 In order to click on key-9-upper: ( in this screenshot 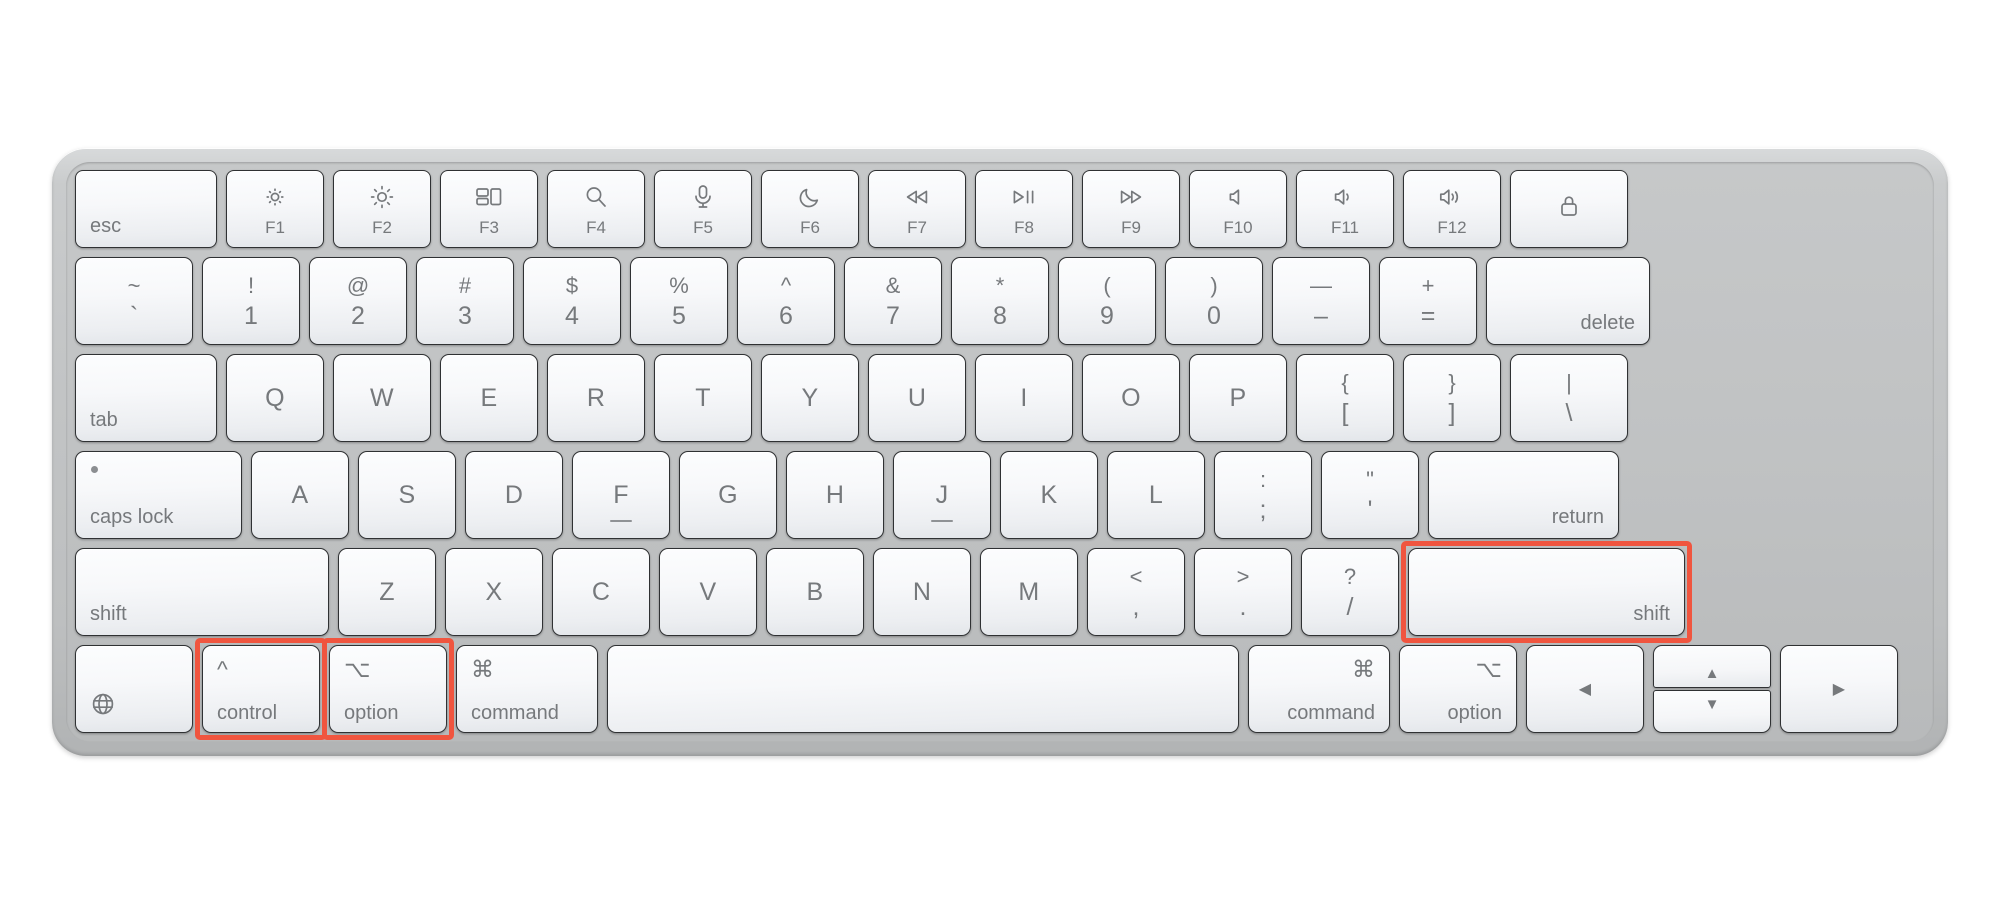, I will do `click(1107, 285)`.